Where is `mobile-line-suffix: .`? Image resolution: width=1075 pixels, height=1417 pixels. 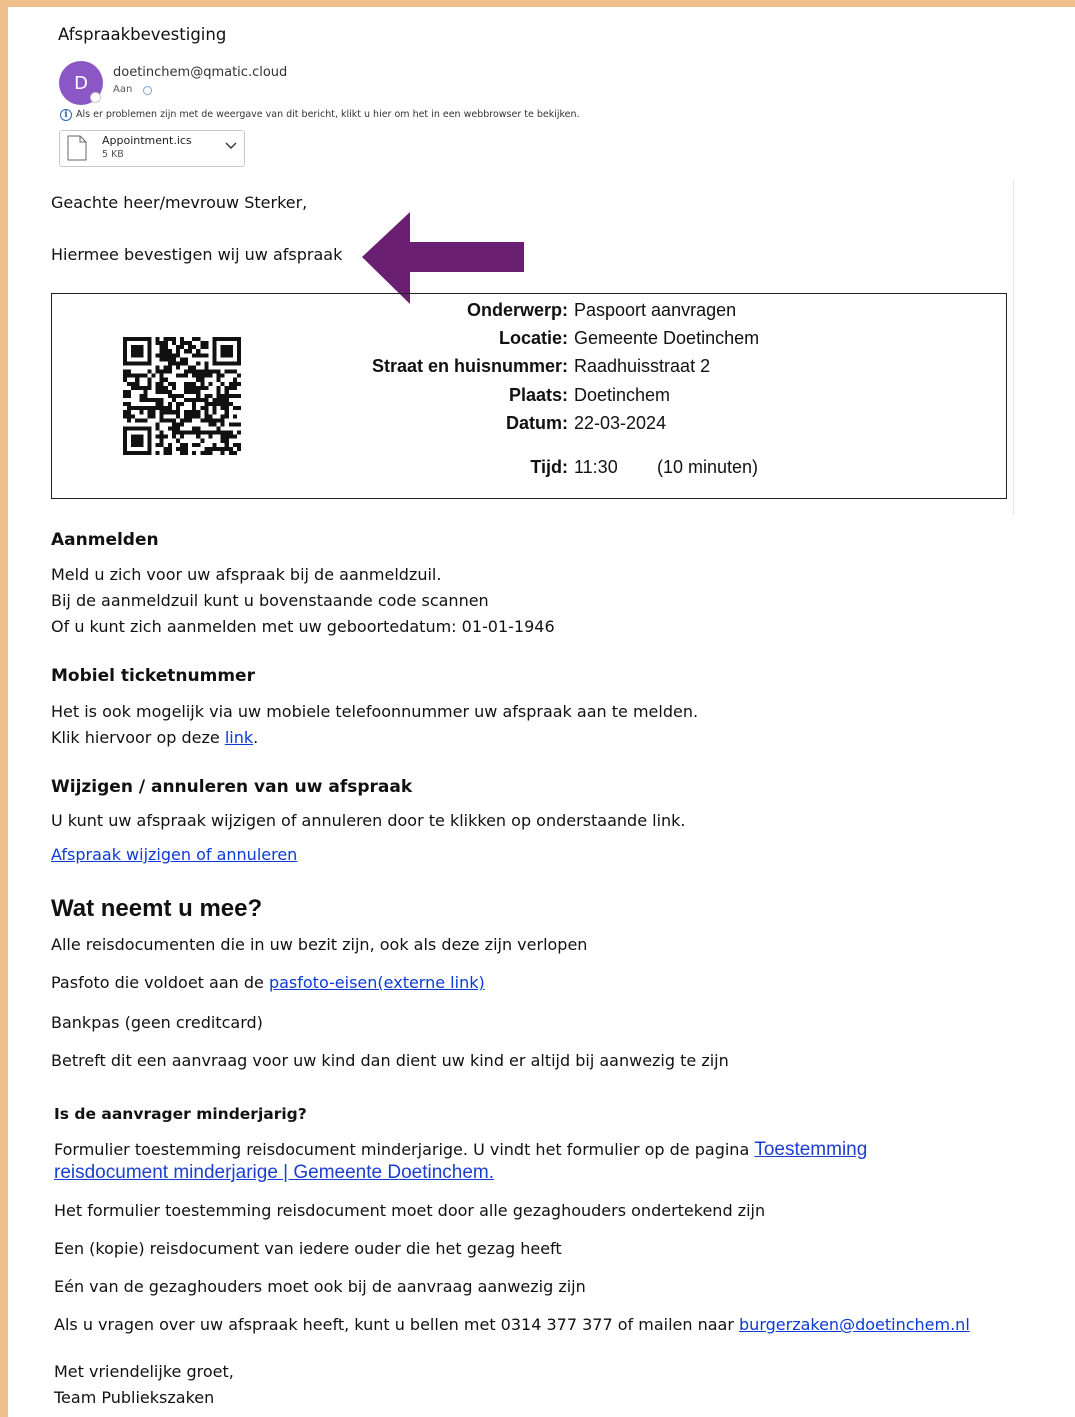
mobile-line-suffix: . is located at coordinates (256, 737).